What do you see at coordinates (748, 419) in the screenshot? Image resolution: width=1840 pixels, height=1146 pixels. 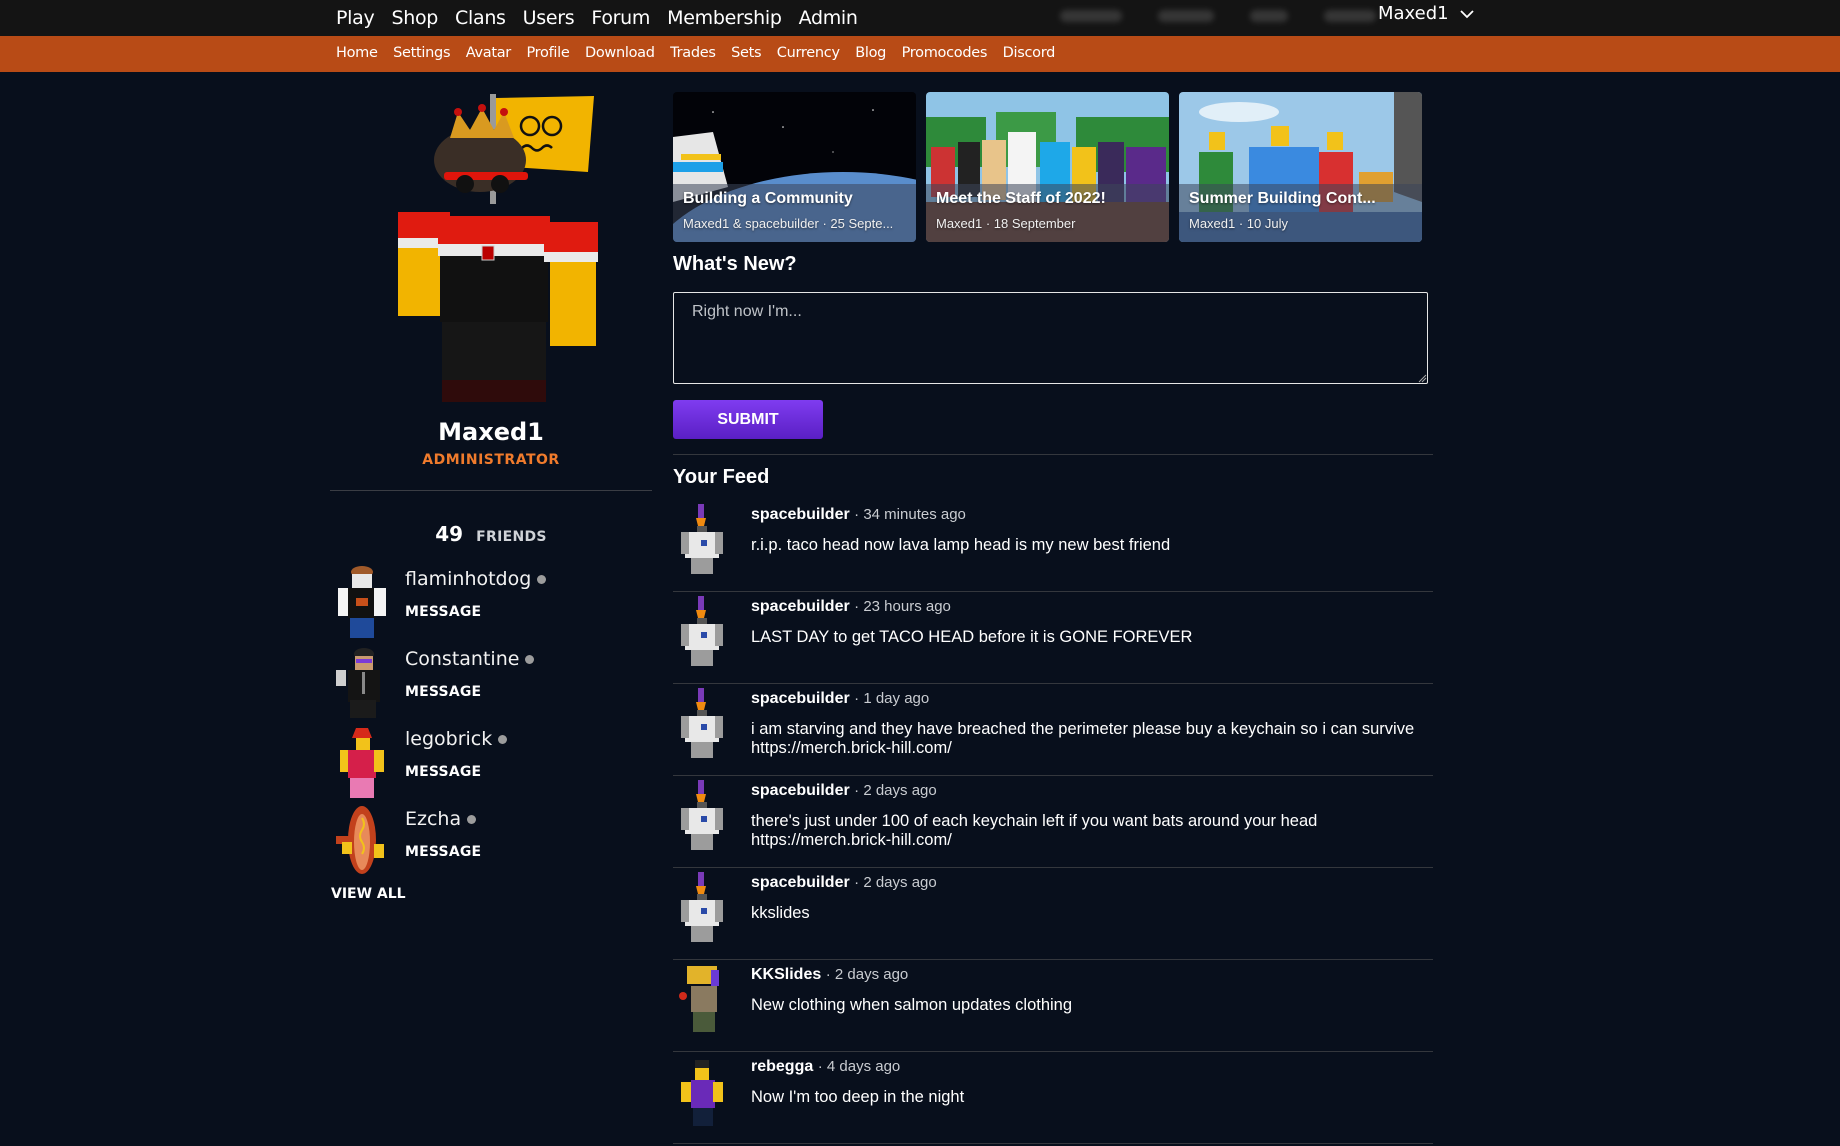 I see `submit-status-button: SUBMIT` at bounding box center [748, 419].